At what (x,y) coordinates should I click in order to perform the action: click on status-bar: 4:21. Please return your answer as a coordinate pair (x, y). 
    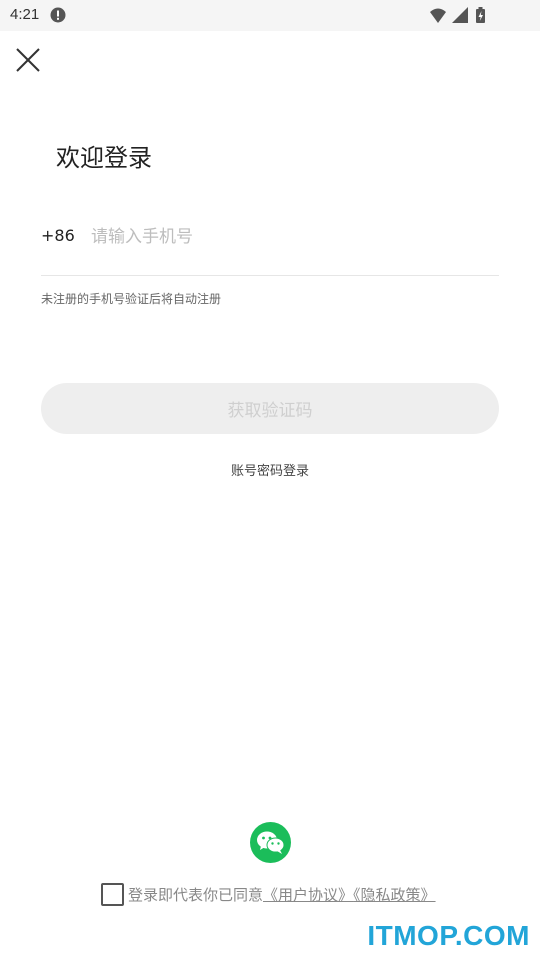
    Looking at the image, I should click on (270, 15).